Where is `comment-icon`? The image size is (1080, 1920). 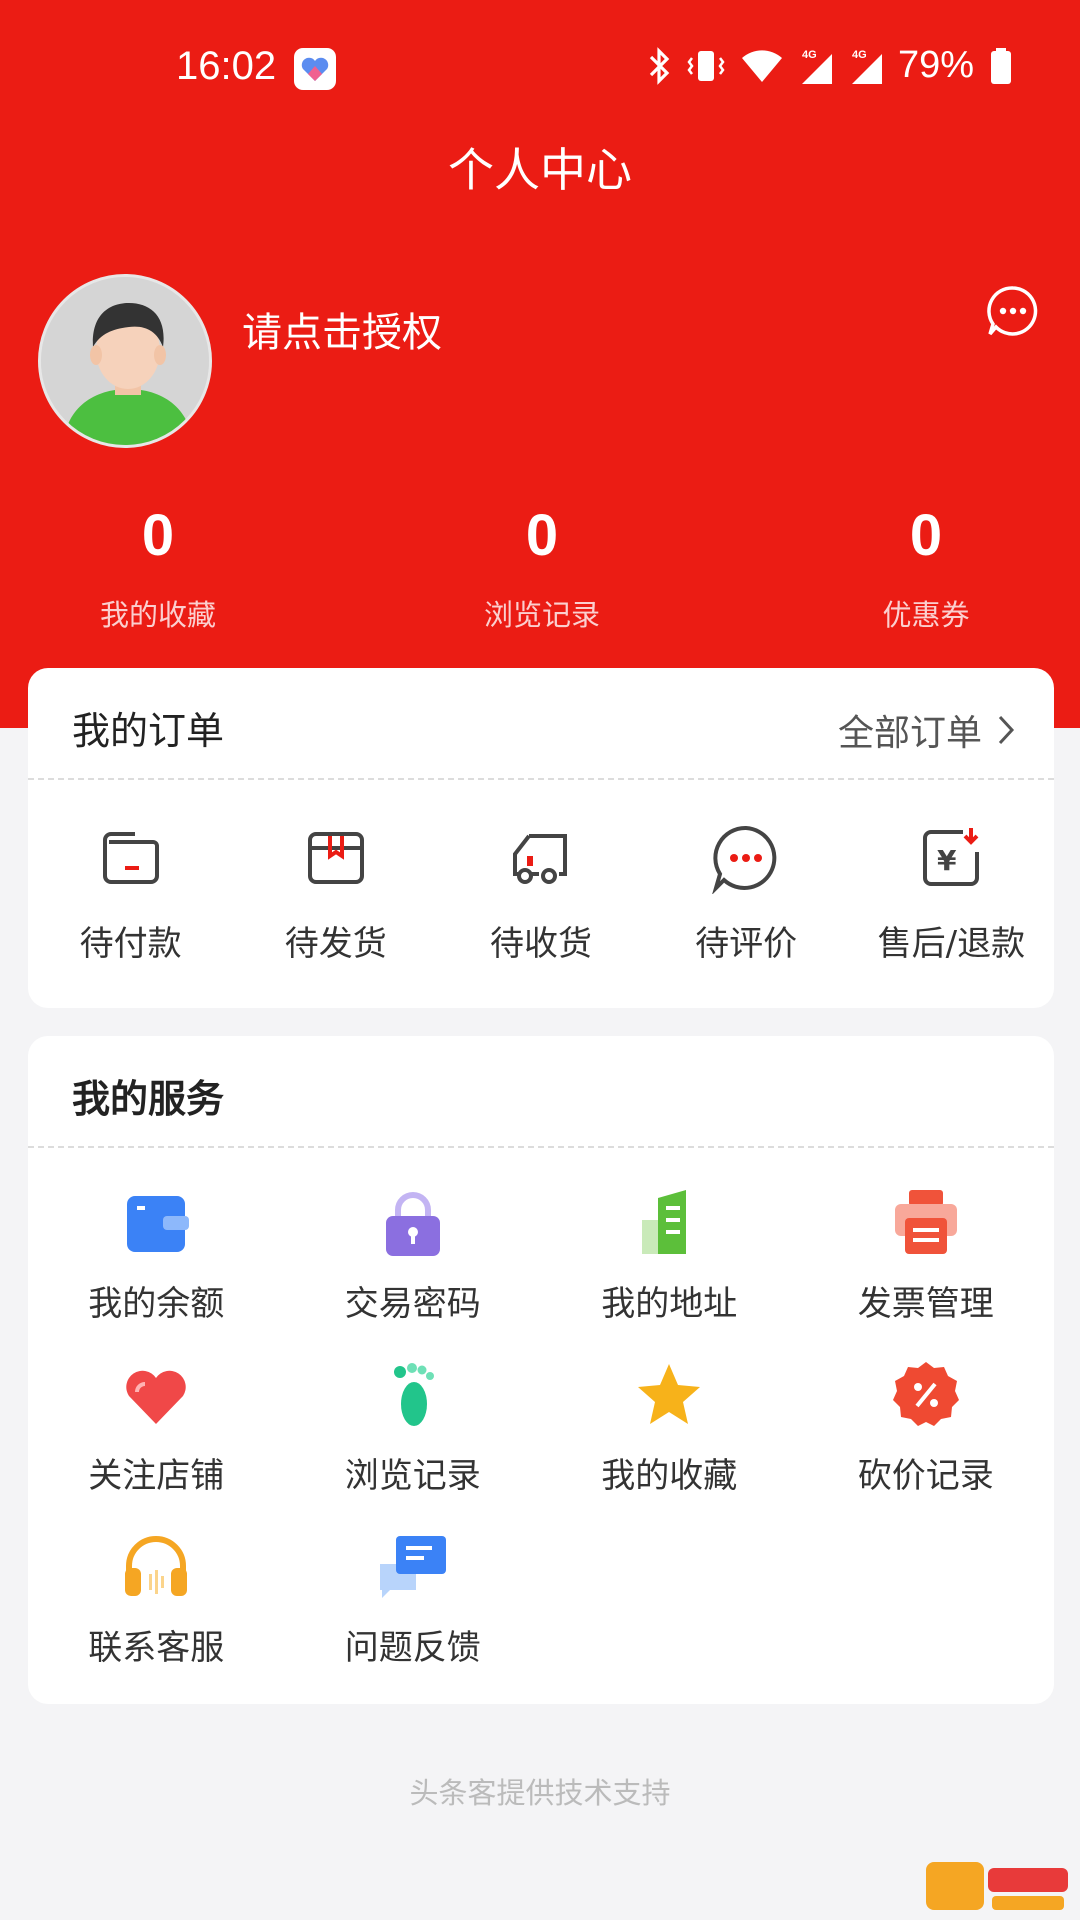 comment-icon is located at coordinates (744, 859).